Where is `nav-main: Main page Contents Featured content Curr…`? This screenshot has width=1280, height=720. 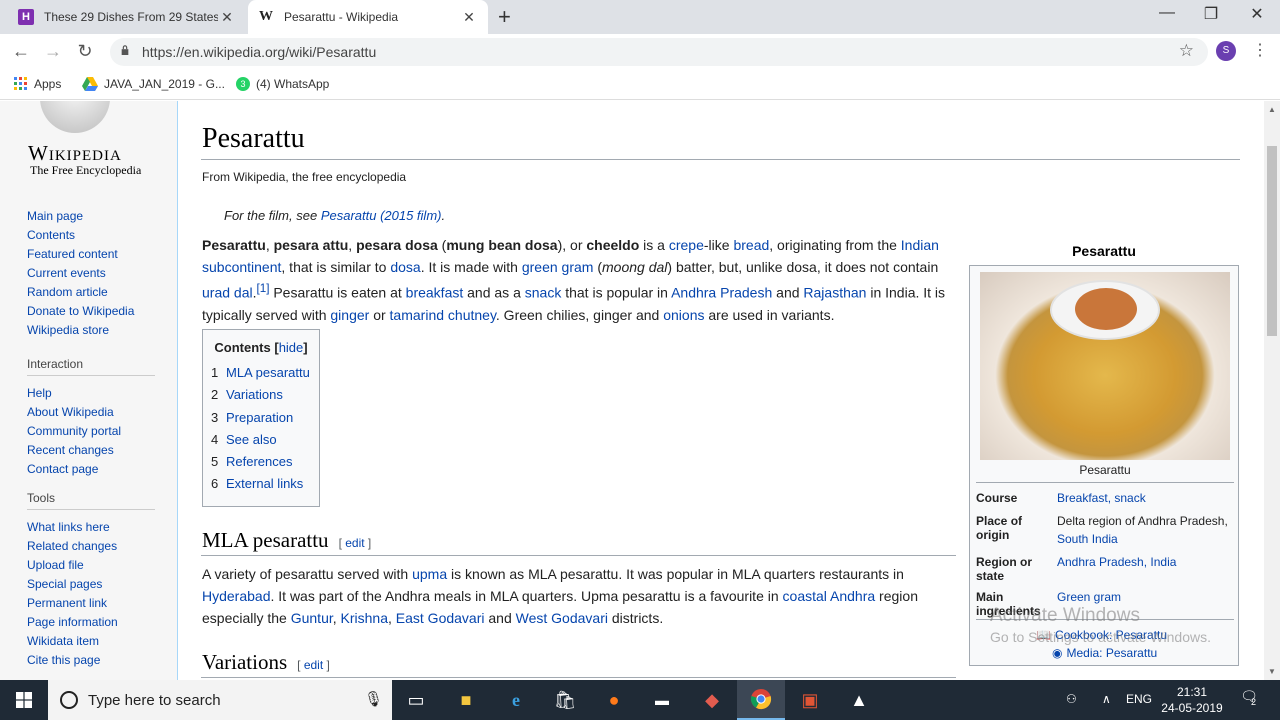 nav-main: Main page Contents Featured content Curr… is located at coordinates (94, 273).